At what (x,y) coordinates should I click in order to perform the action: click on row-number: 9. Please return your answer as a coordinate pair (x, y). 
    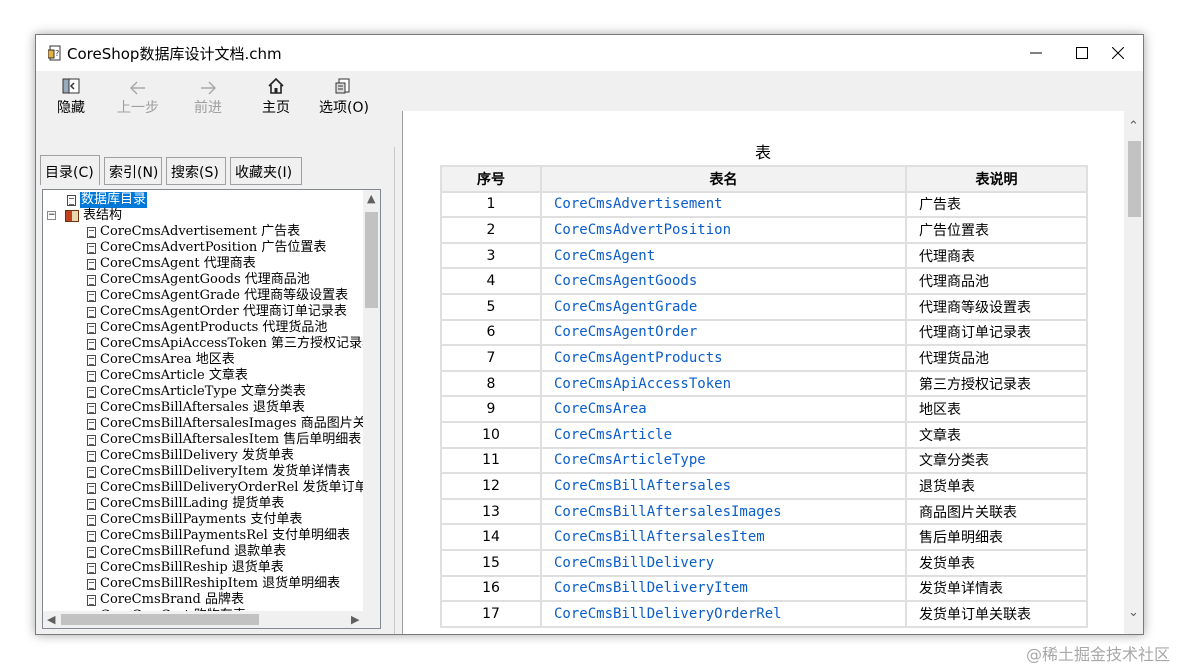
    Looking at the image, I should click on (491, 409).